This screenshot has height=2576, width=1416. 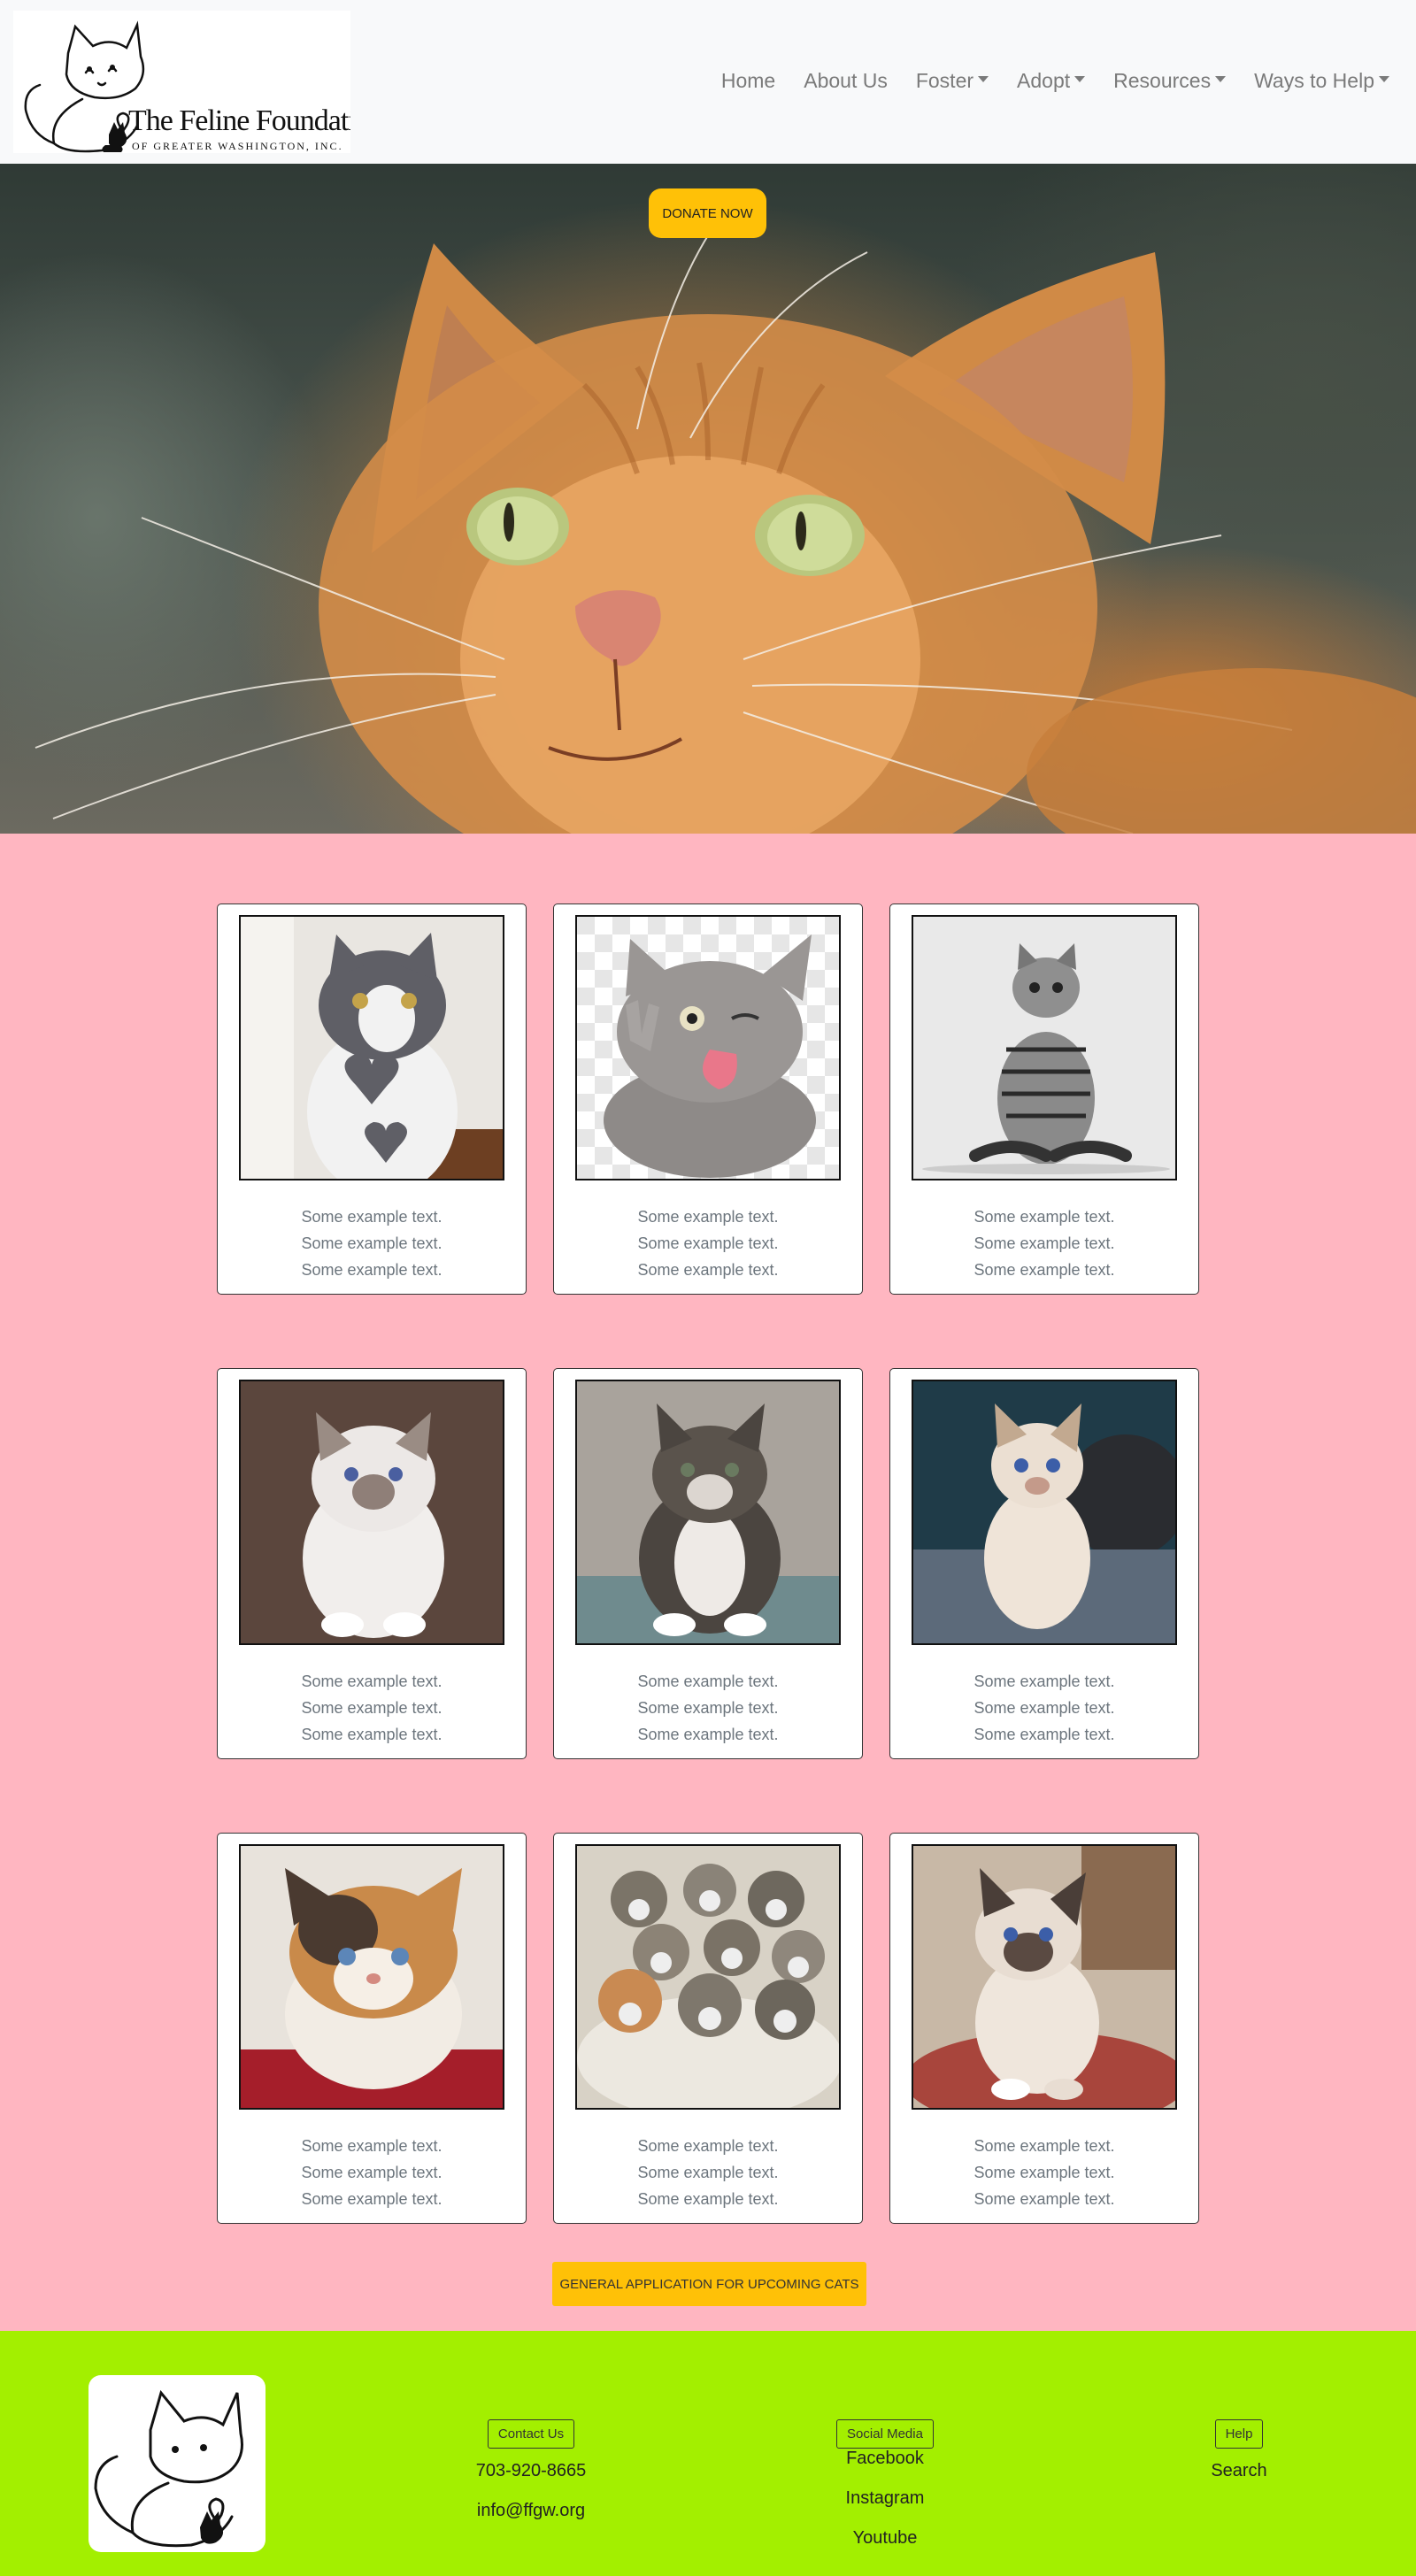 I want to click on phone-number: 703-920-8665, so click(x=531, y=2471).